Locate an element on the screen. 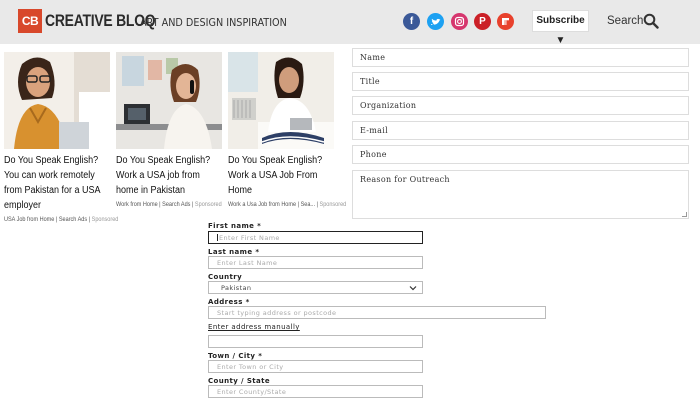  phone-field: Phone is located at coordinates (520, 154).